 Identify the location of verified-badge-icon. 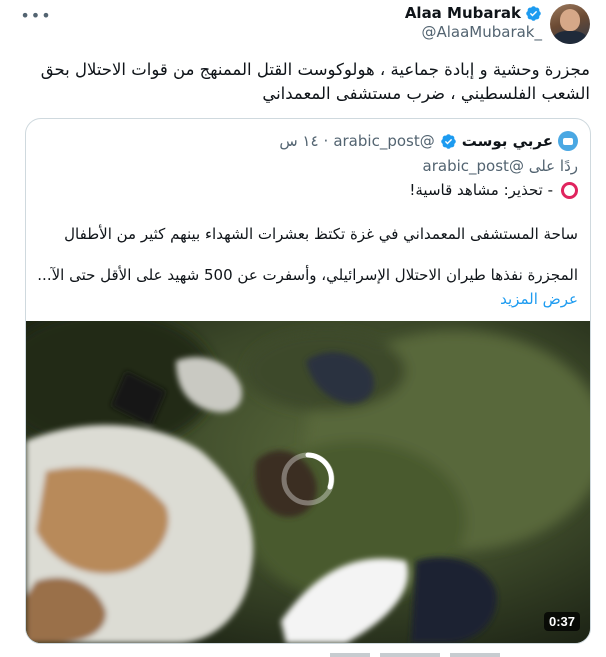
(533, 13).